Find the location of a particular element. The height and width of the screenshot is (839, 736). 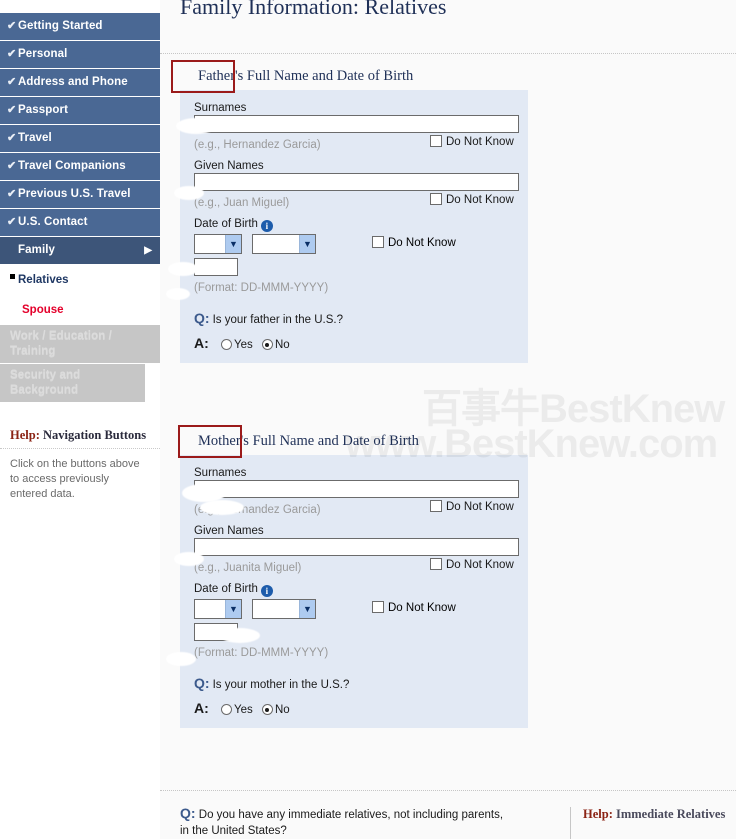

father-given-donotknow: Do Not Know is located at coordinates (472, 199).